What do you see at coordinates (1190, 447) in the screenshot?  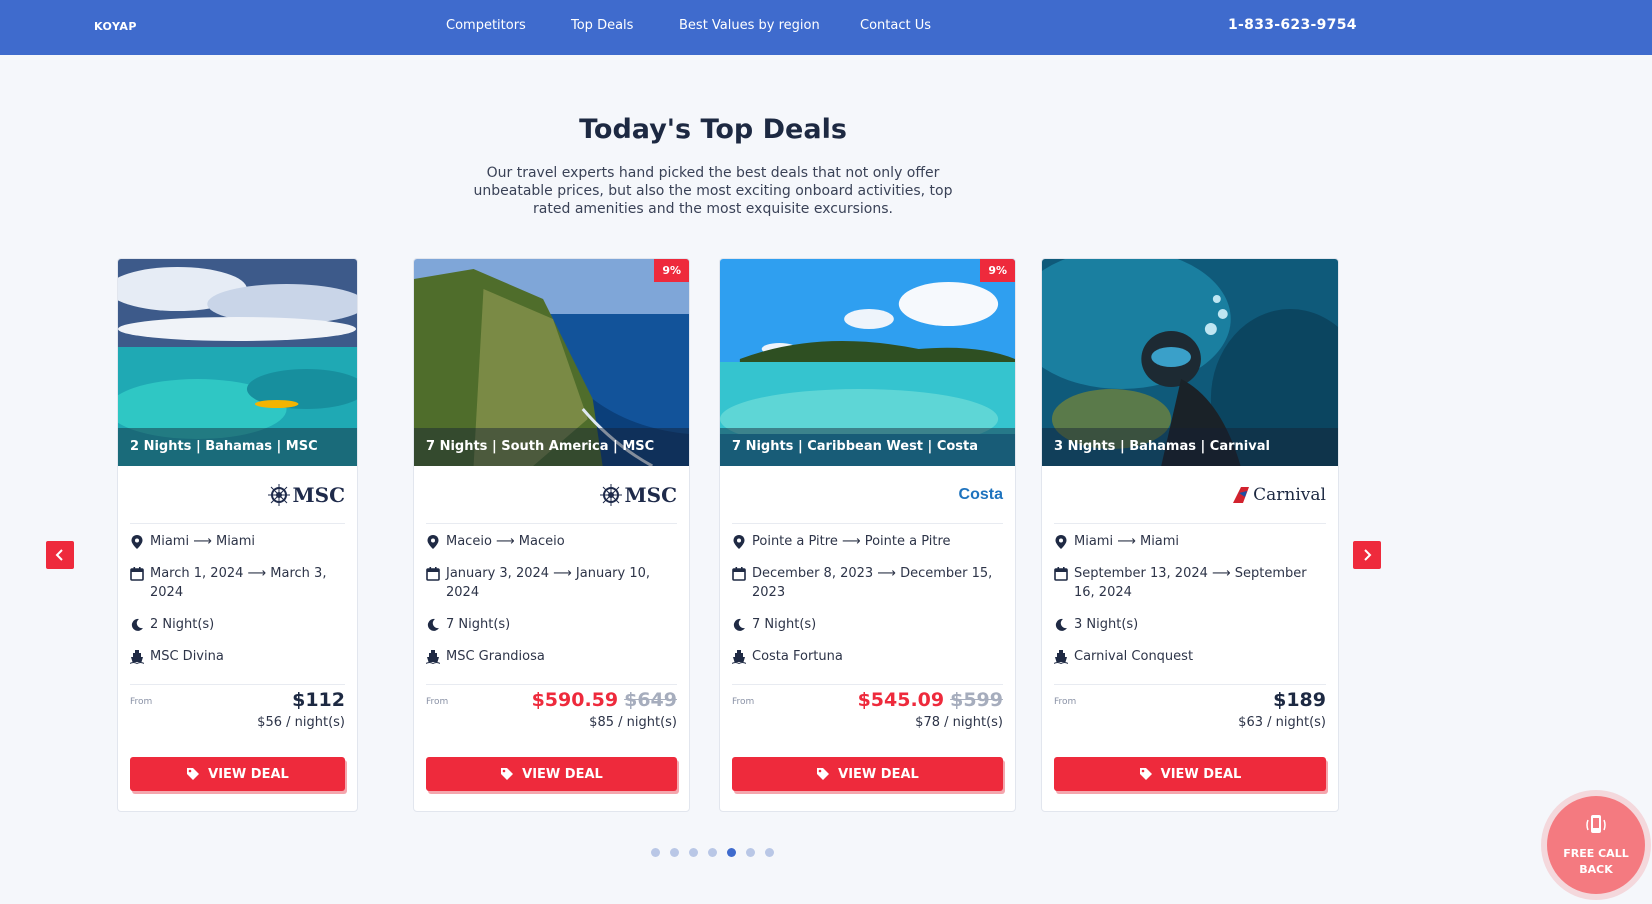 I see `deal-caption: 3 Nights | Bahamas | Carnival` at bounding box center [1190, 447].